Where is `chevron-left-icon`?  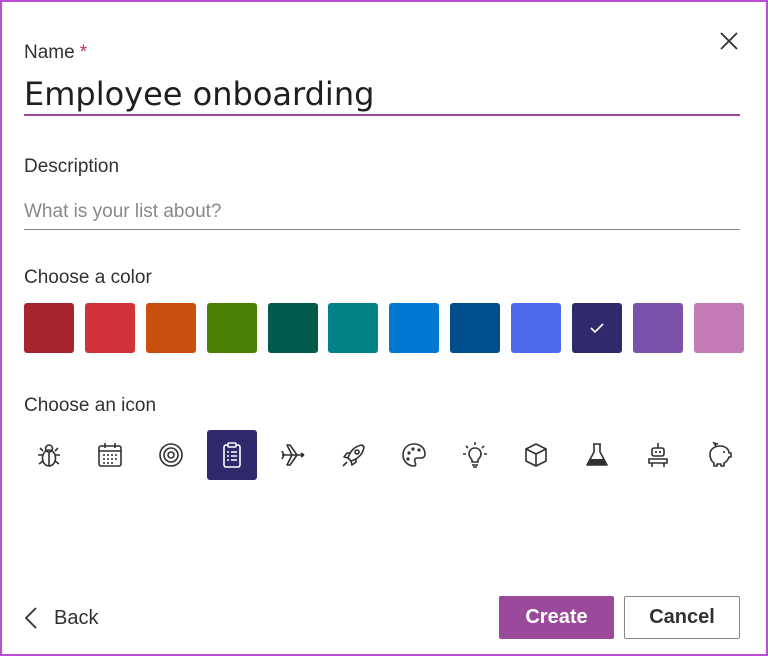 chevron-left-icon is located at coordinates (30, 618).